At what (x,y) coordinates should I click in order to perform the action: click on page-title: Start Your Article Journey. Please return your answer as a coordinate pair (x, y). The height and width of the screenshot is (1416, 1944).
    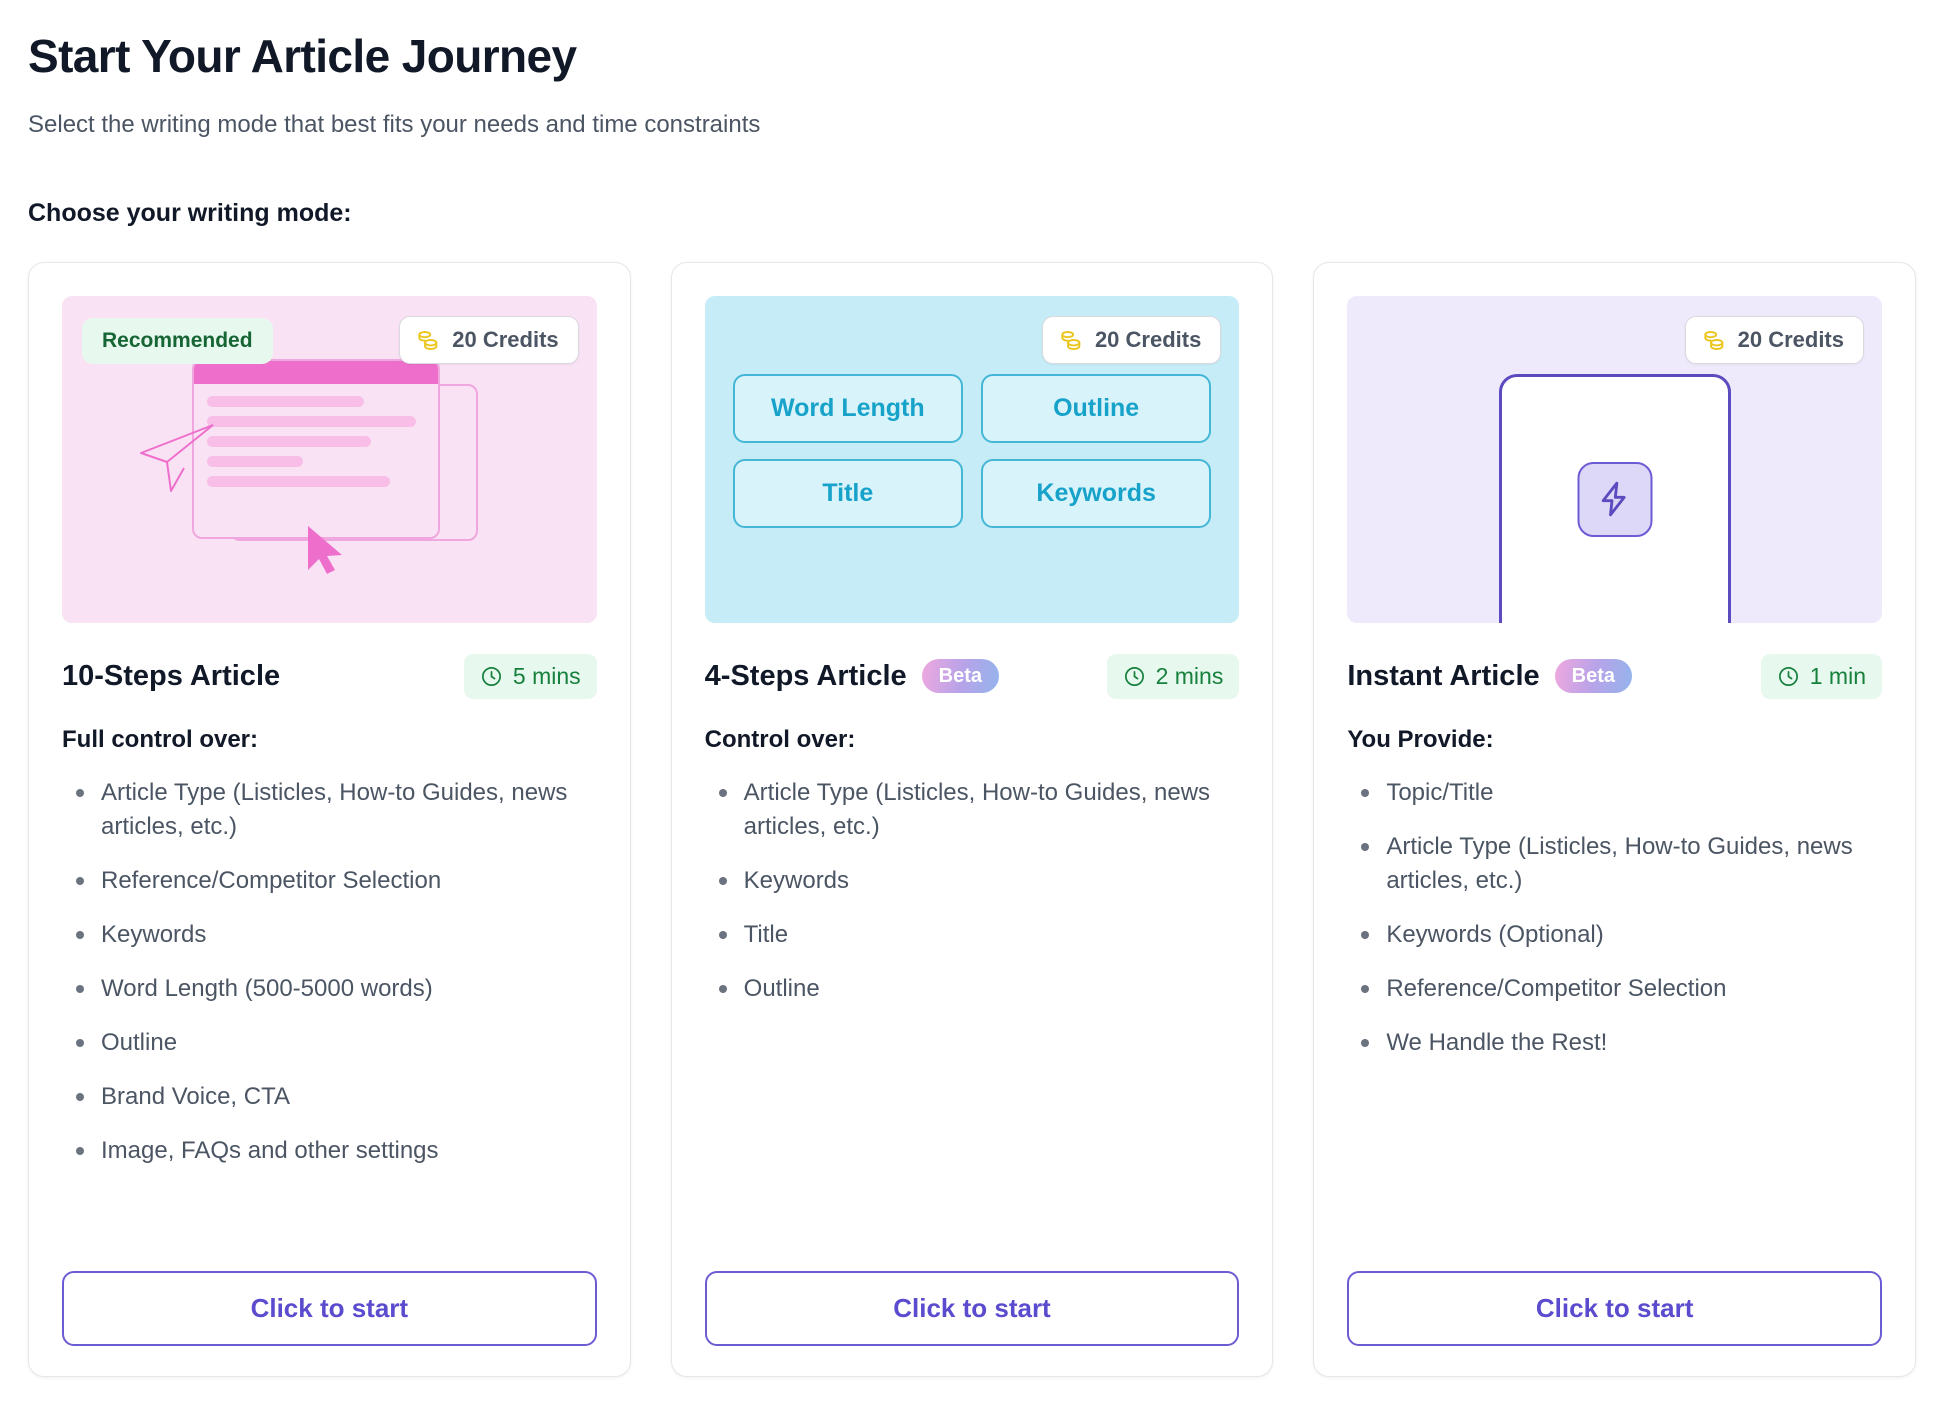
    Looking at the image, I should click on (302, 56).